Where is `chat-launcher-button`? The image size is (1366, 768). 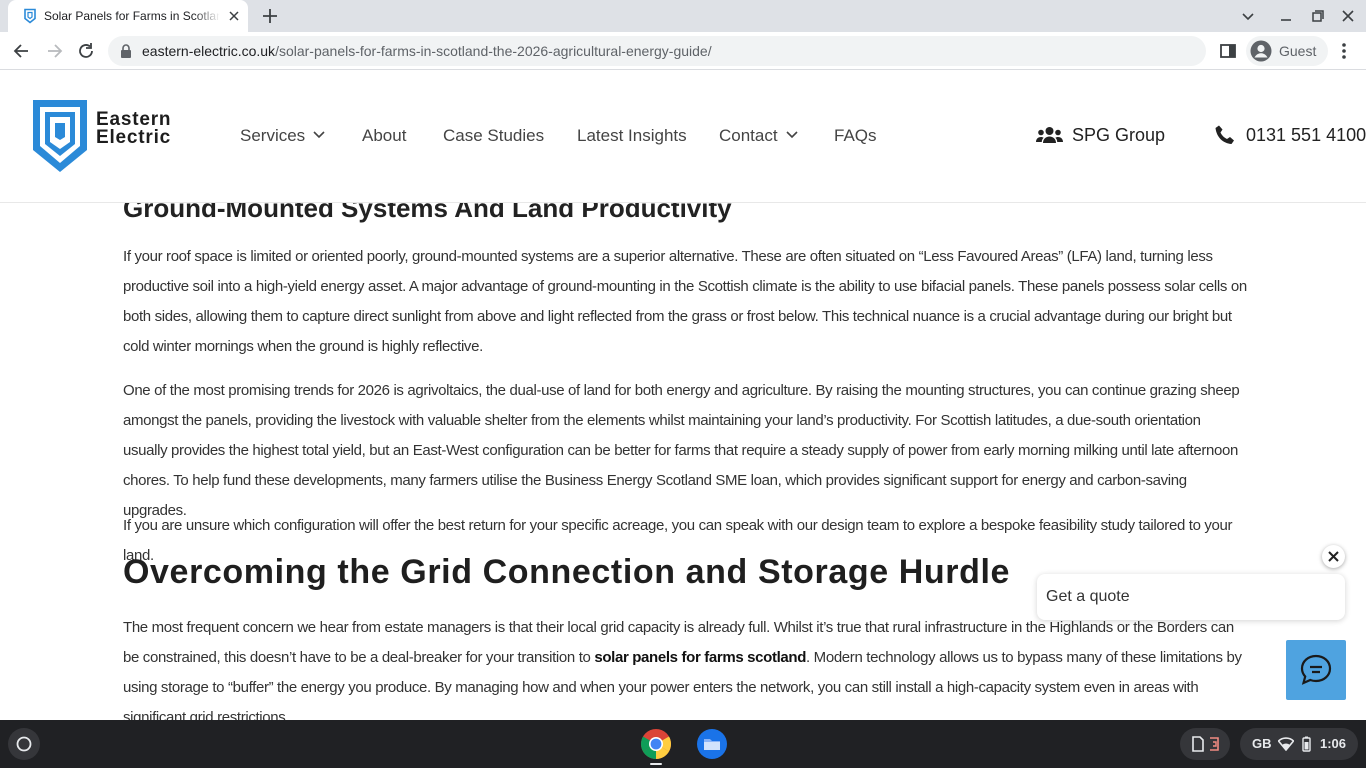
chat-launcher-button is located at coordinates (1316, 670).